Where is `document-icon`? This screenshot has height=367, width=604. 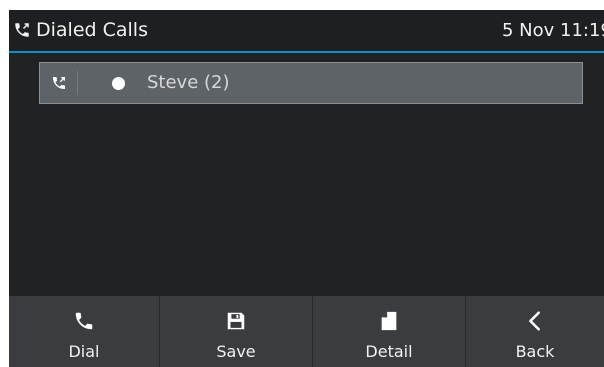 document-icon is located at coordinates (389, 321).